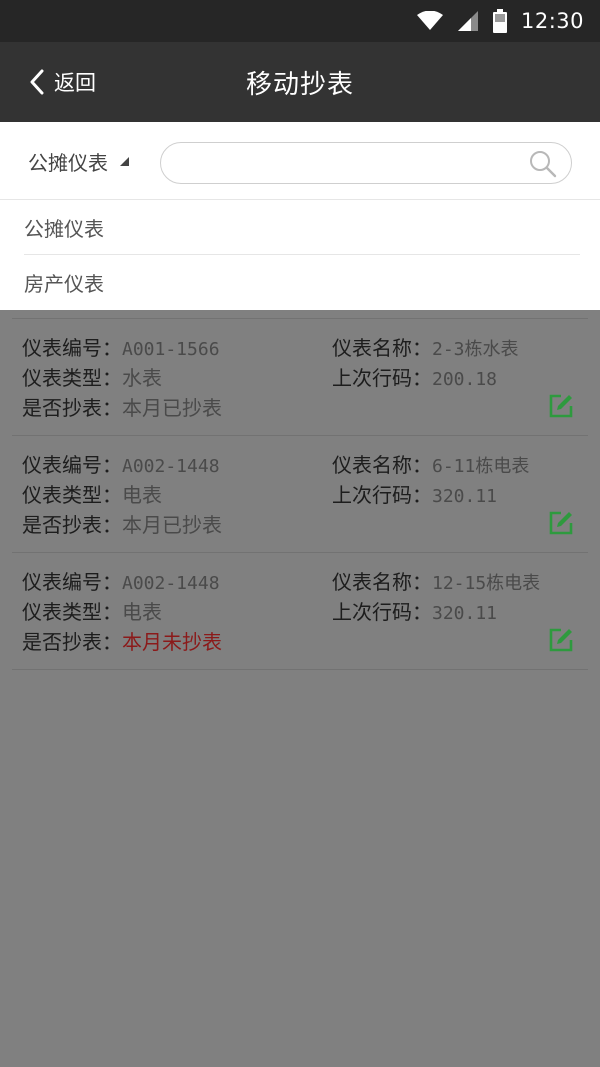 Image resolution: width=600 pixels, height=1067 pixels. What do you see at coordinates (302, 227) in the screenshot?
I see `dropdown-option-public: 公摊仪表` at bounding box center [302, 227].